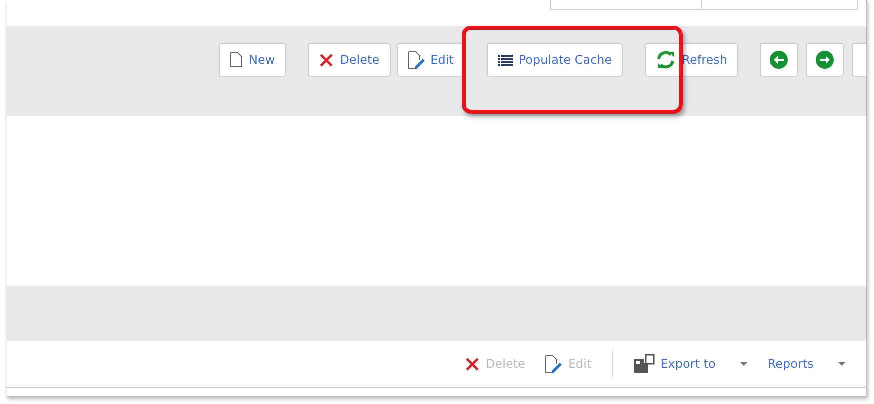 The width and height of the screenshot is (874, 404). Describe the element at coordinates (252, 60) in the screenshot. I see `new-button: New` at that location.